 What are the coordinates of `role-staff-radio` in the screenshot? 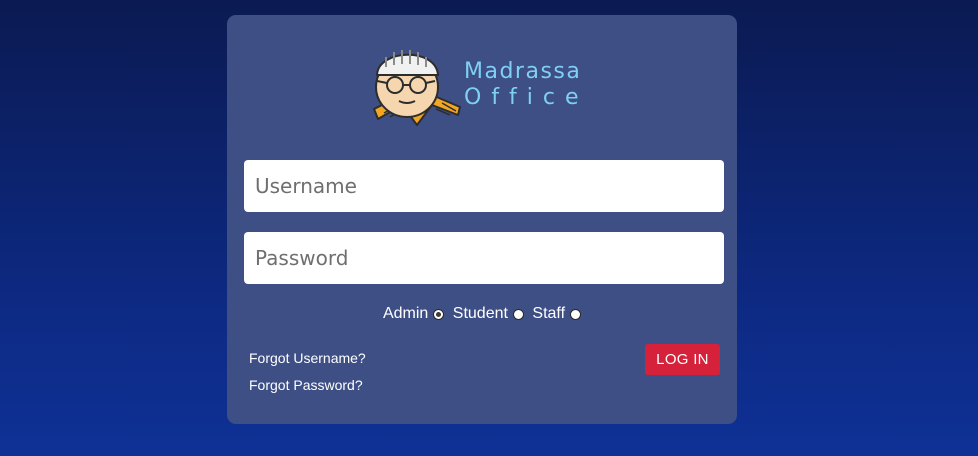 It's located at (576, 314).